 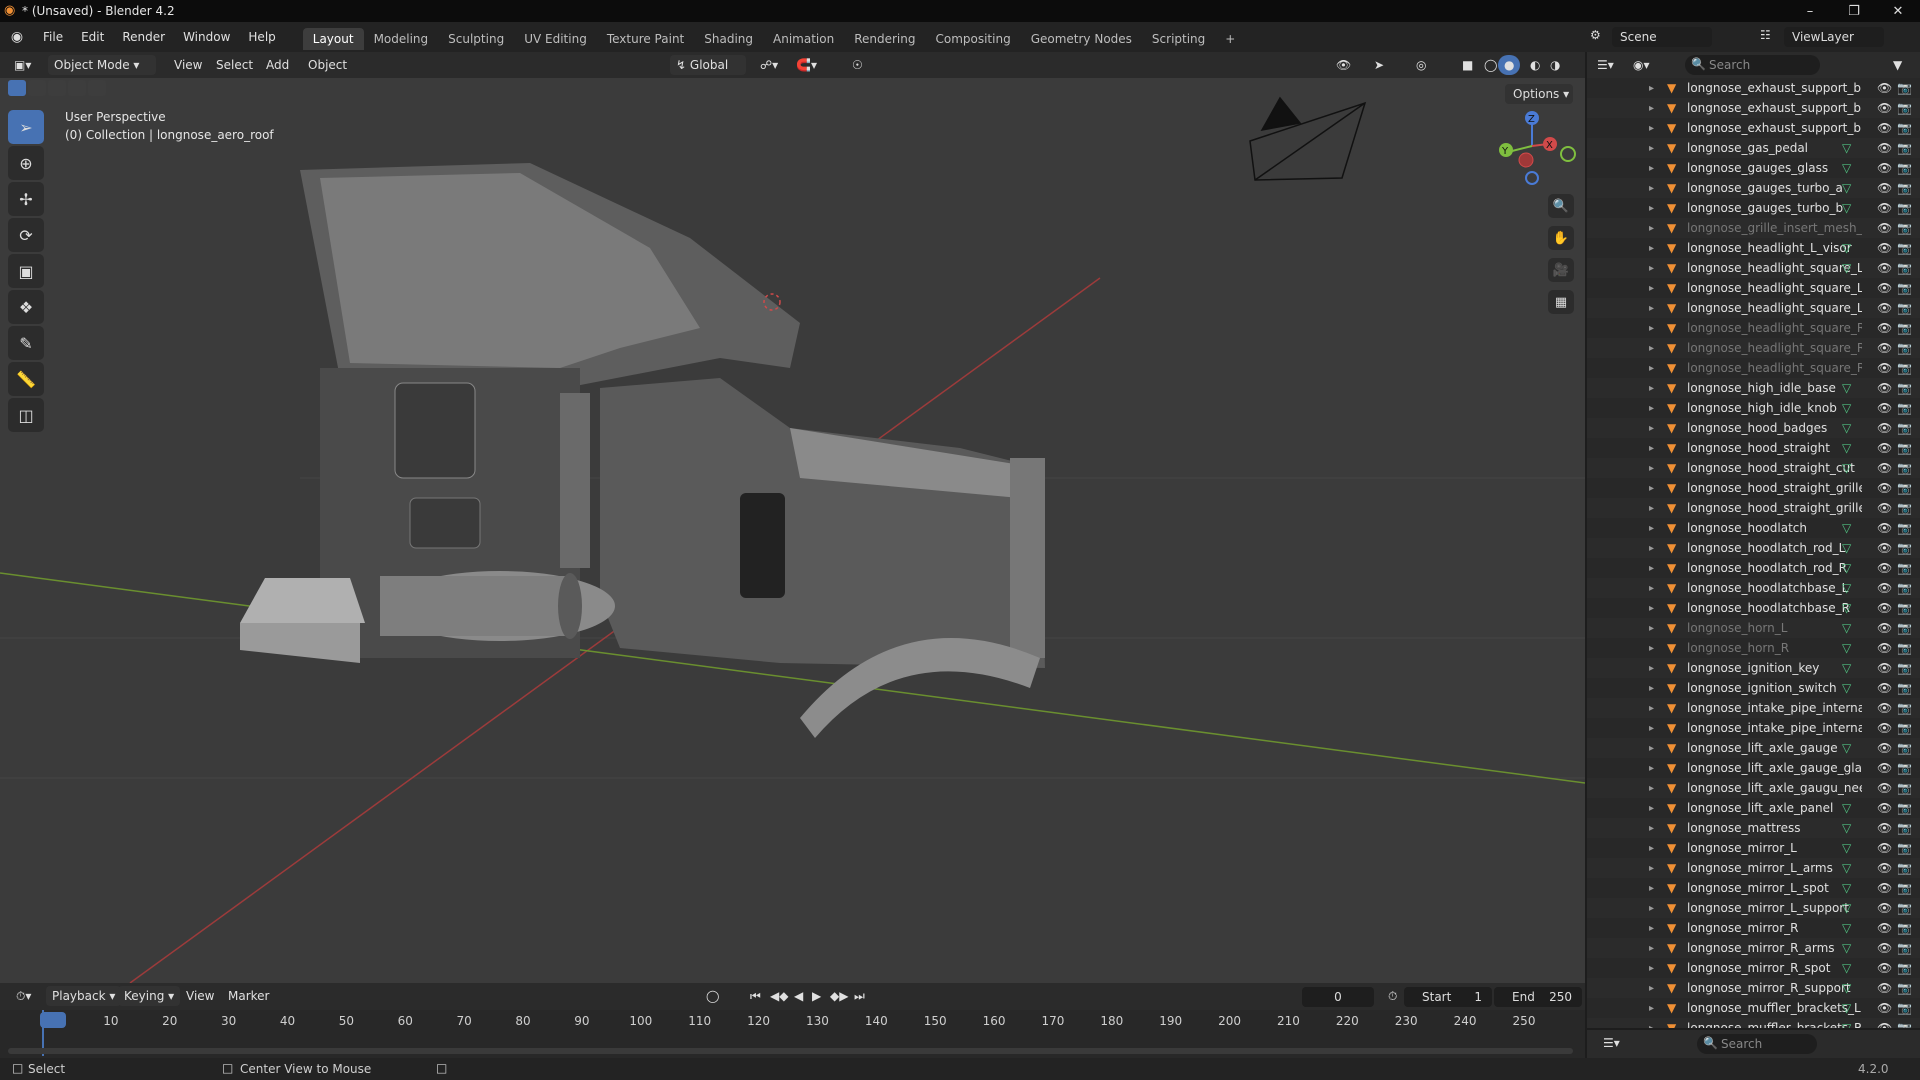 I want to click on outliner-row: ▸ ▼ longnose_gas_pedal ▽ 👁 📷, so click(x=1753, y=148).